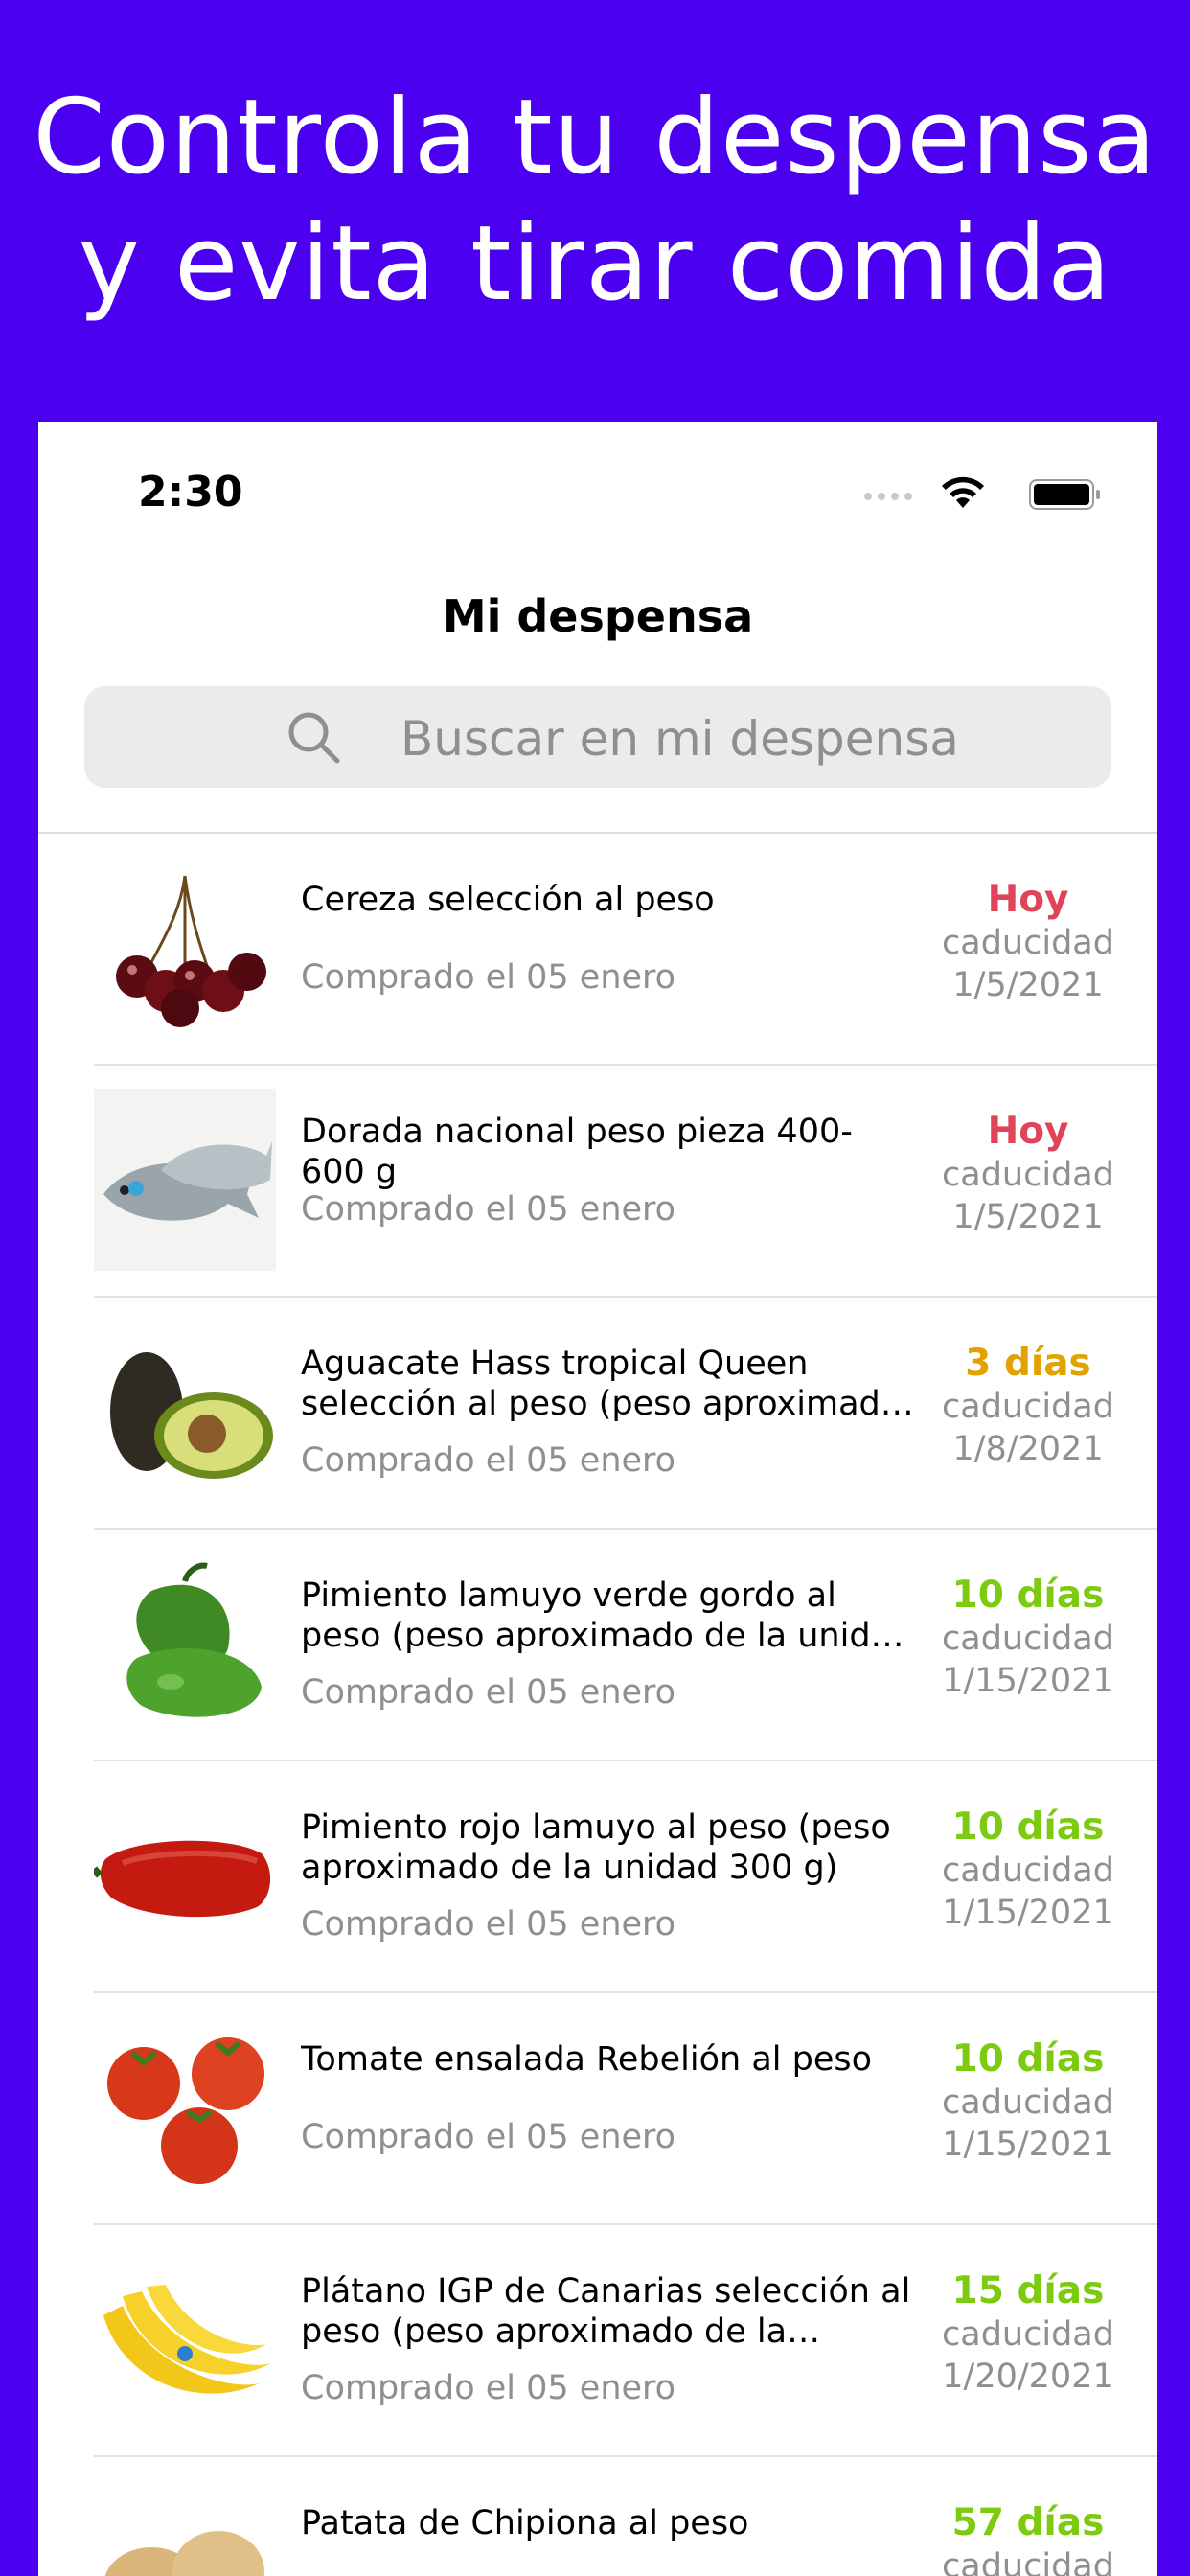  I want to click on cherries-image, so click(185, 948).